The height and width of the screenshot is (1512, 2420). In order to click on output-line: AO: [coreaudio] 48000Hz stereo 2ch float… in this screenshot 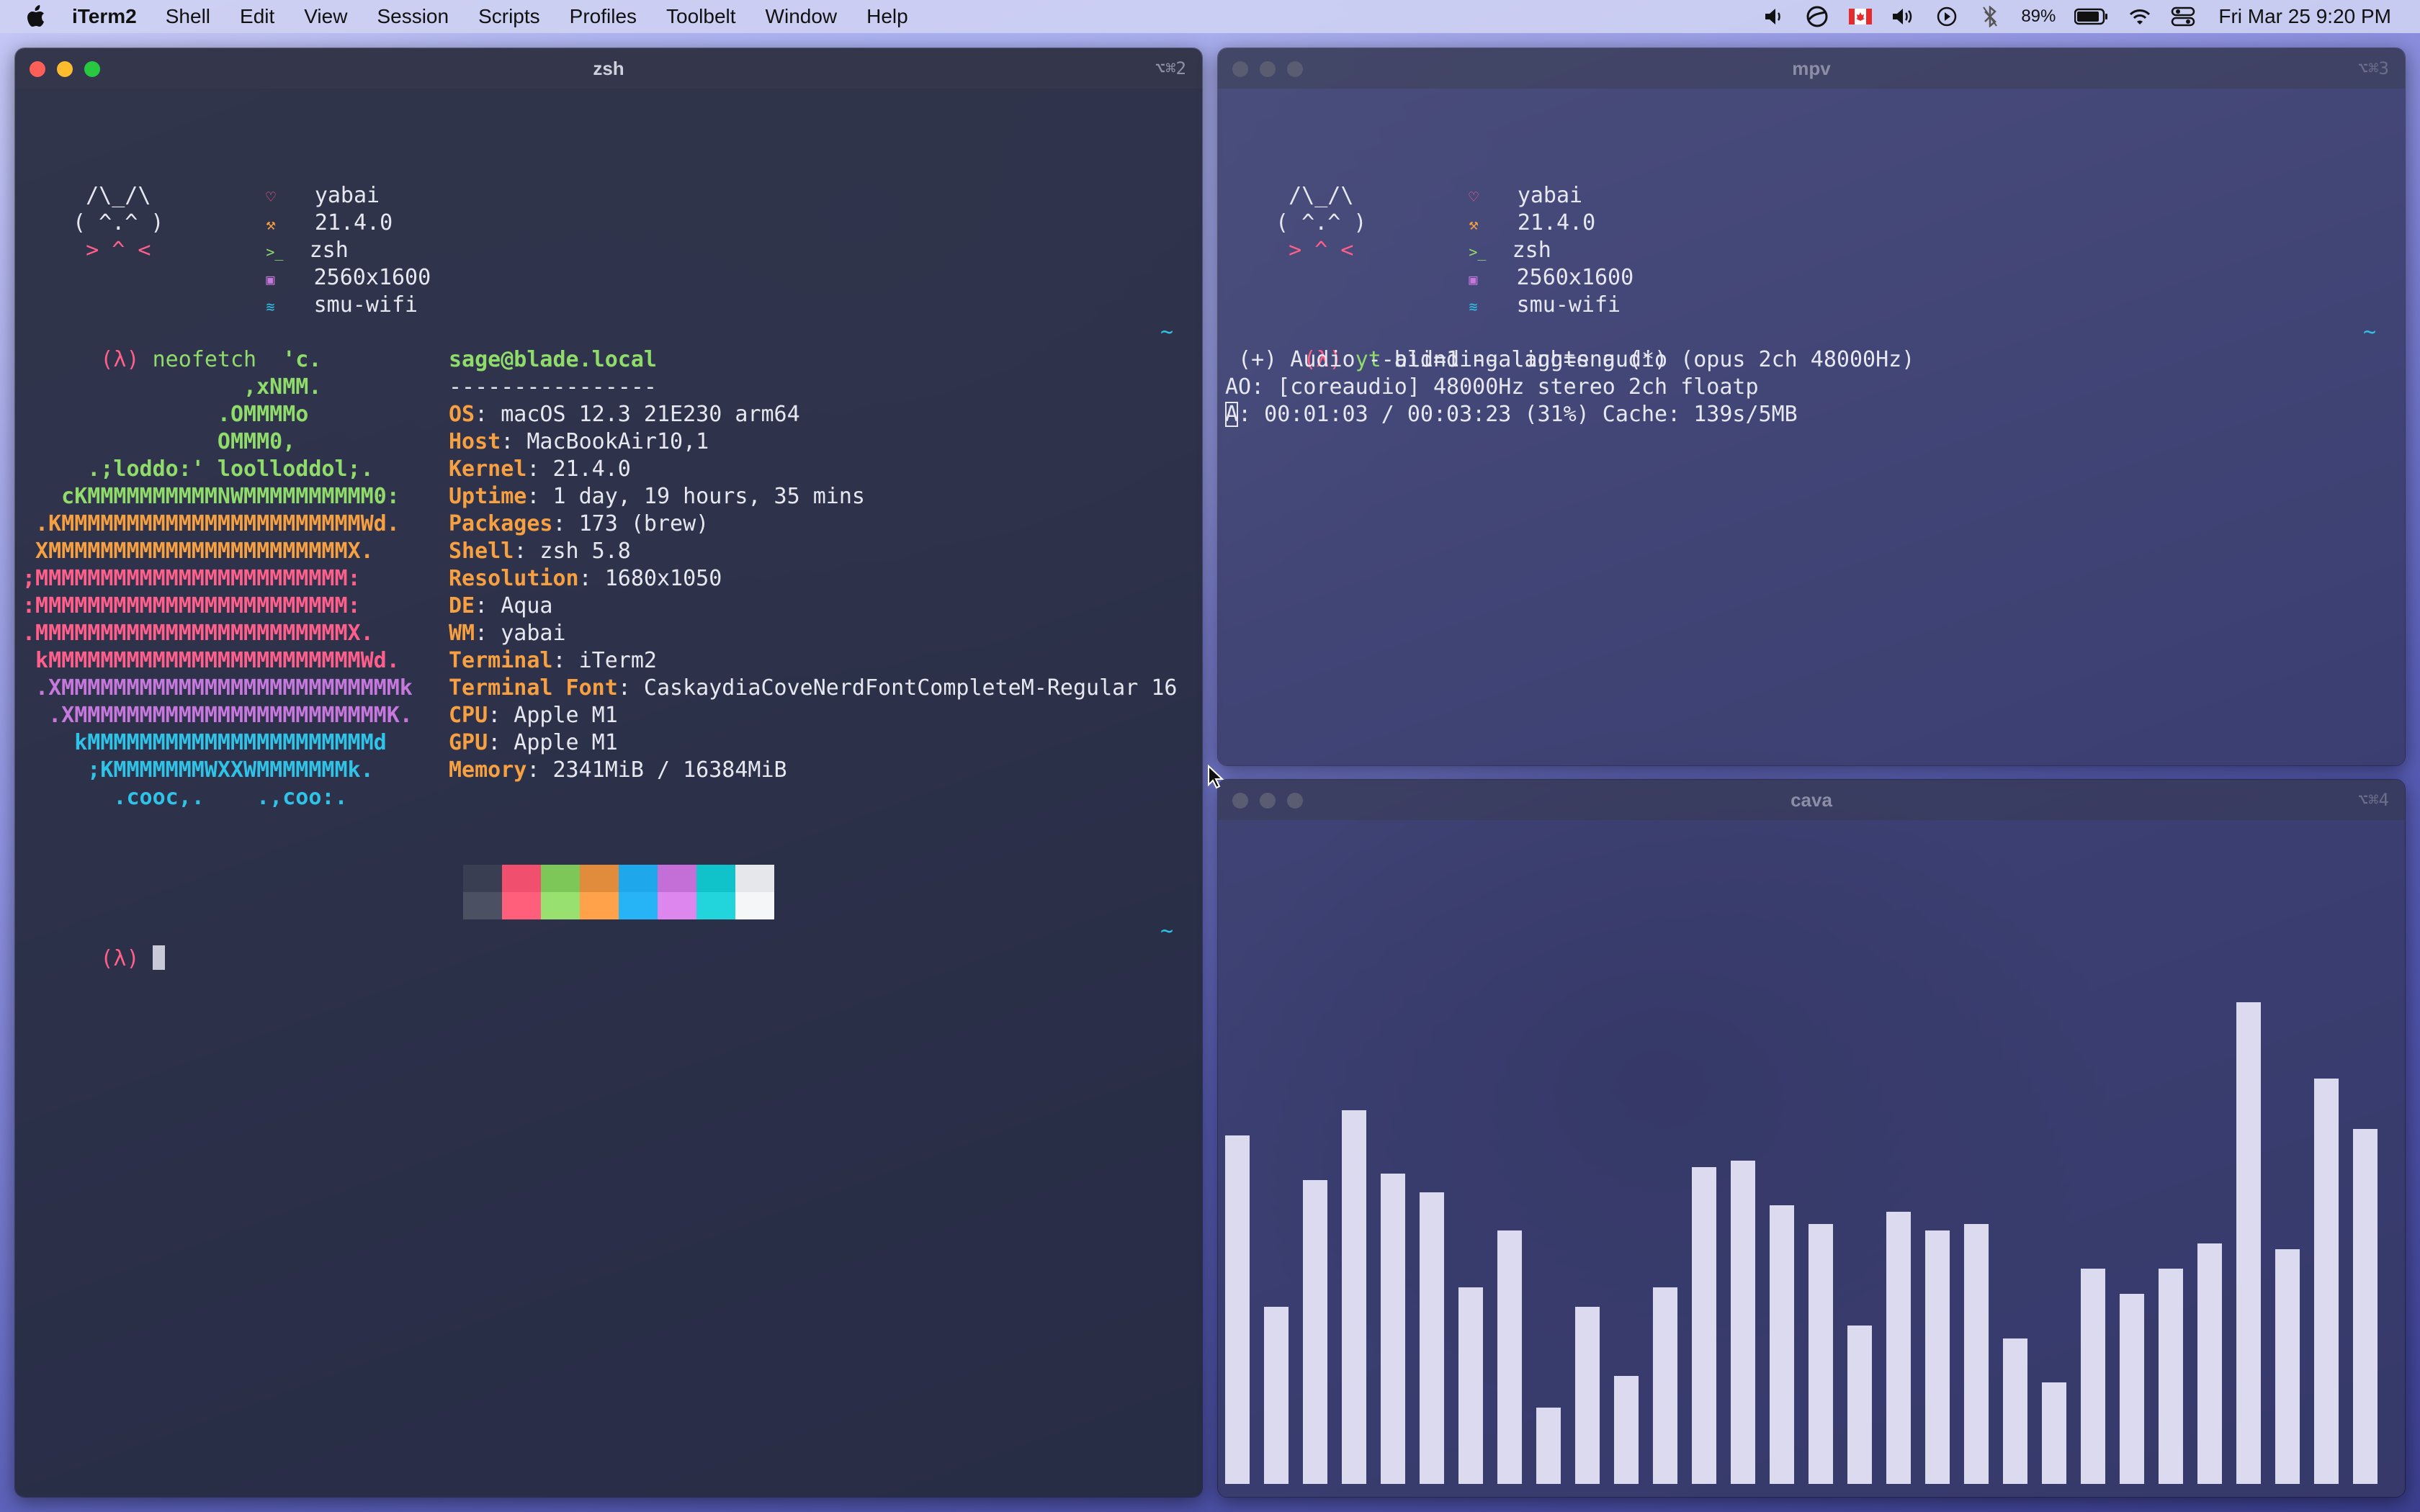, I will do `click(1492, 387)`.